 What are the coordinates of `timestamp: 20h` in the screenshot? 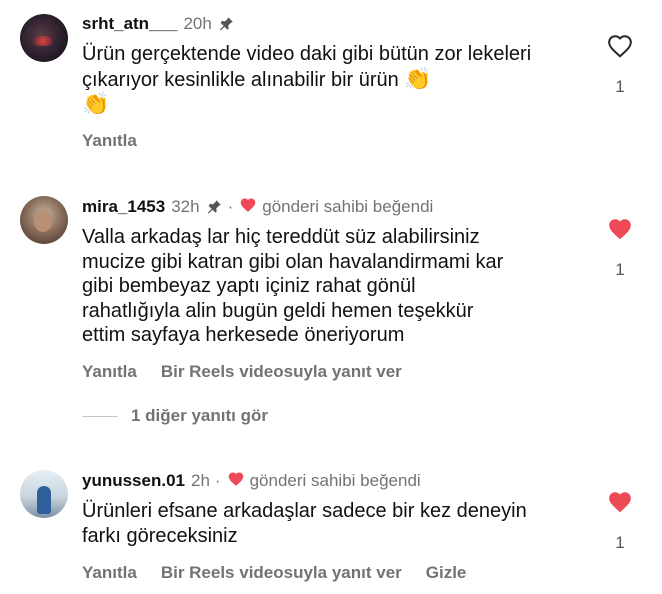 It's located at (197, 23).